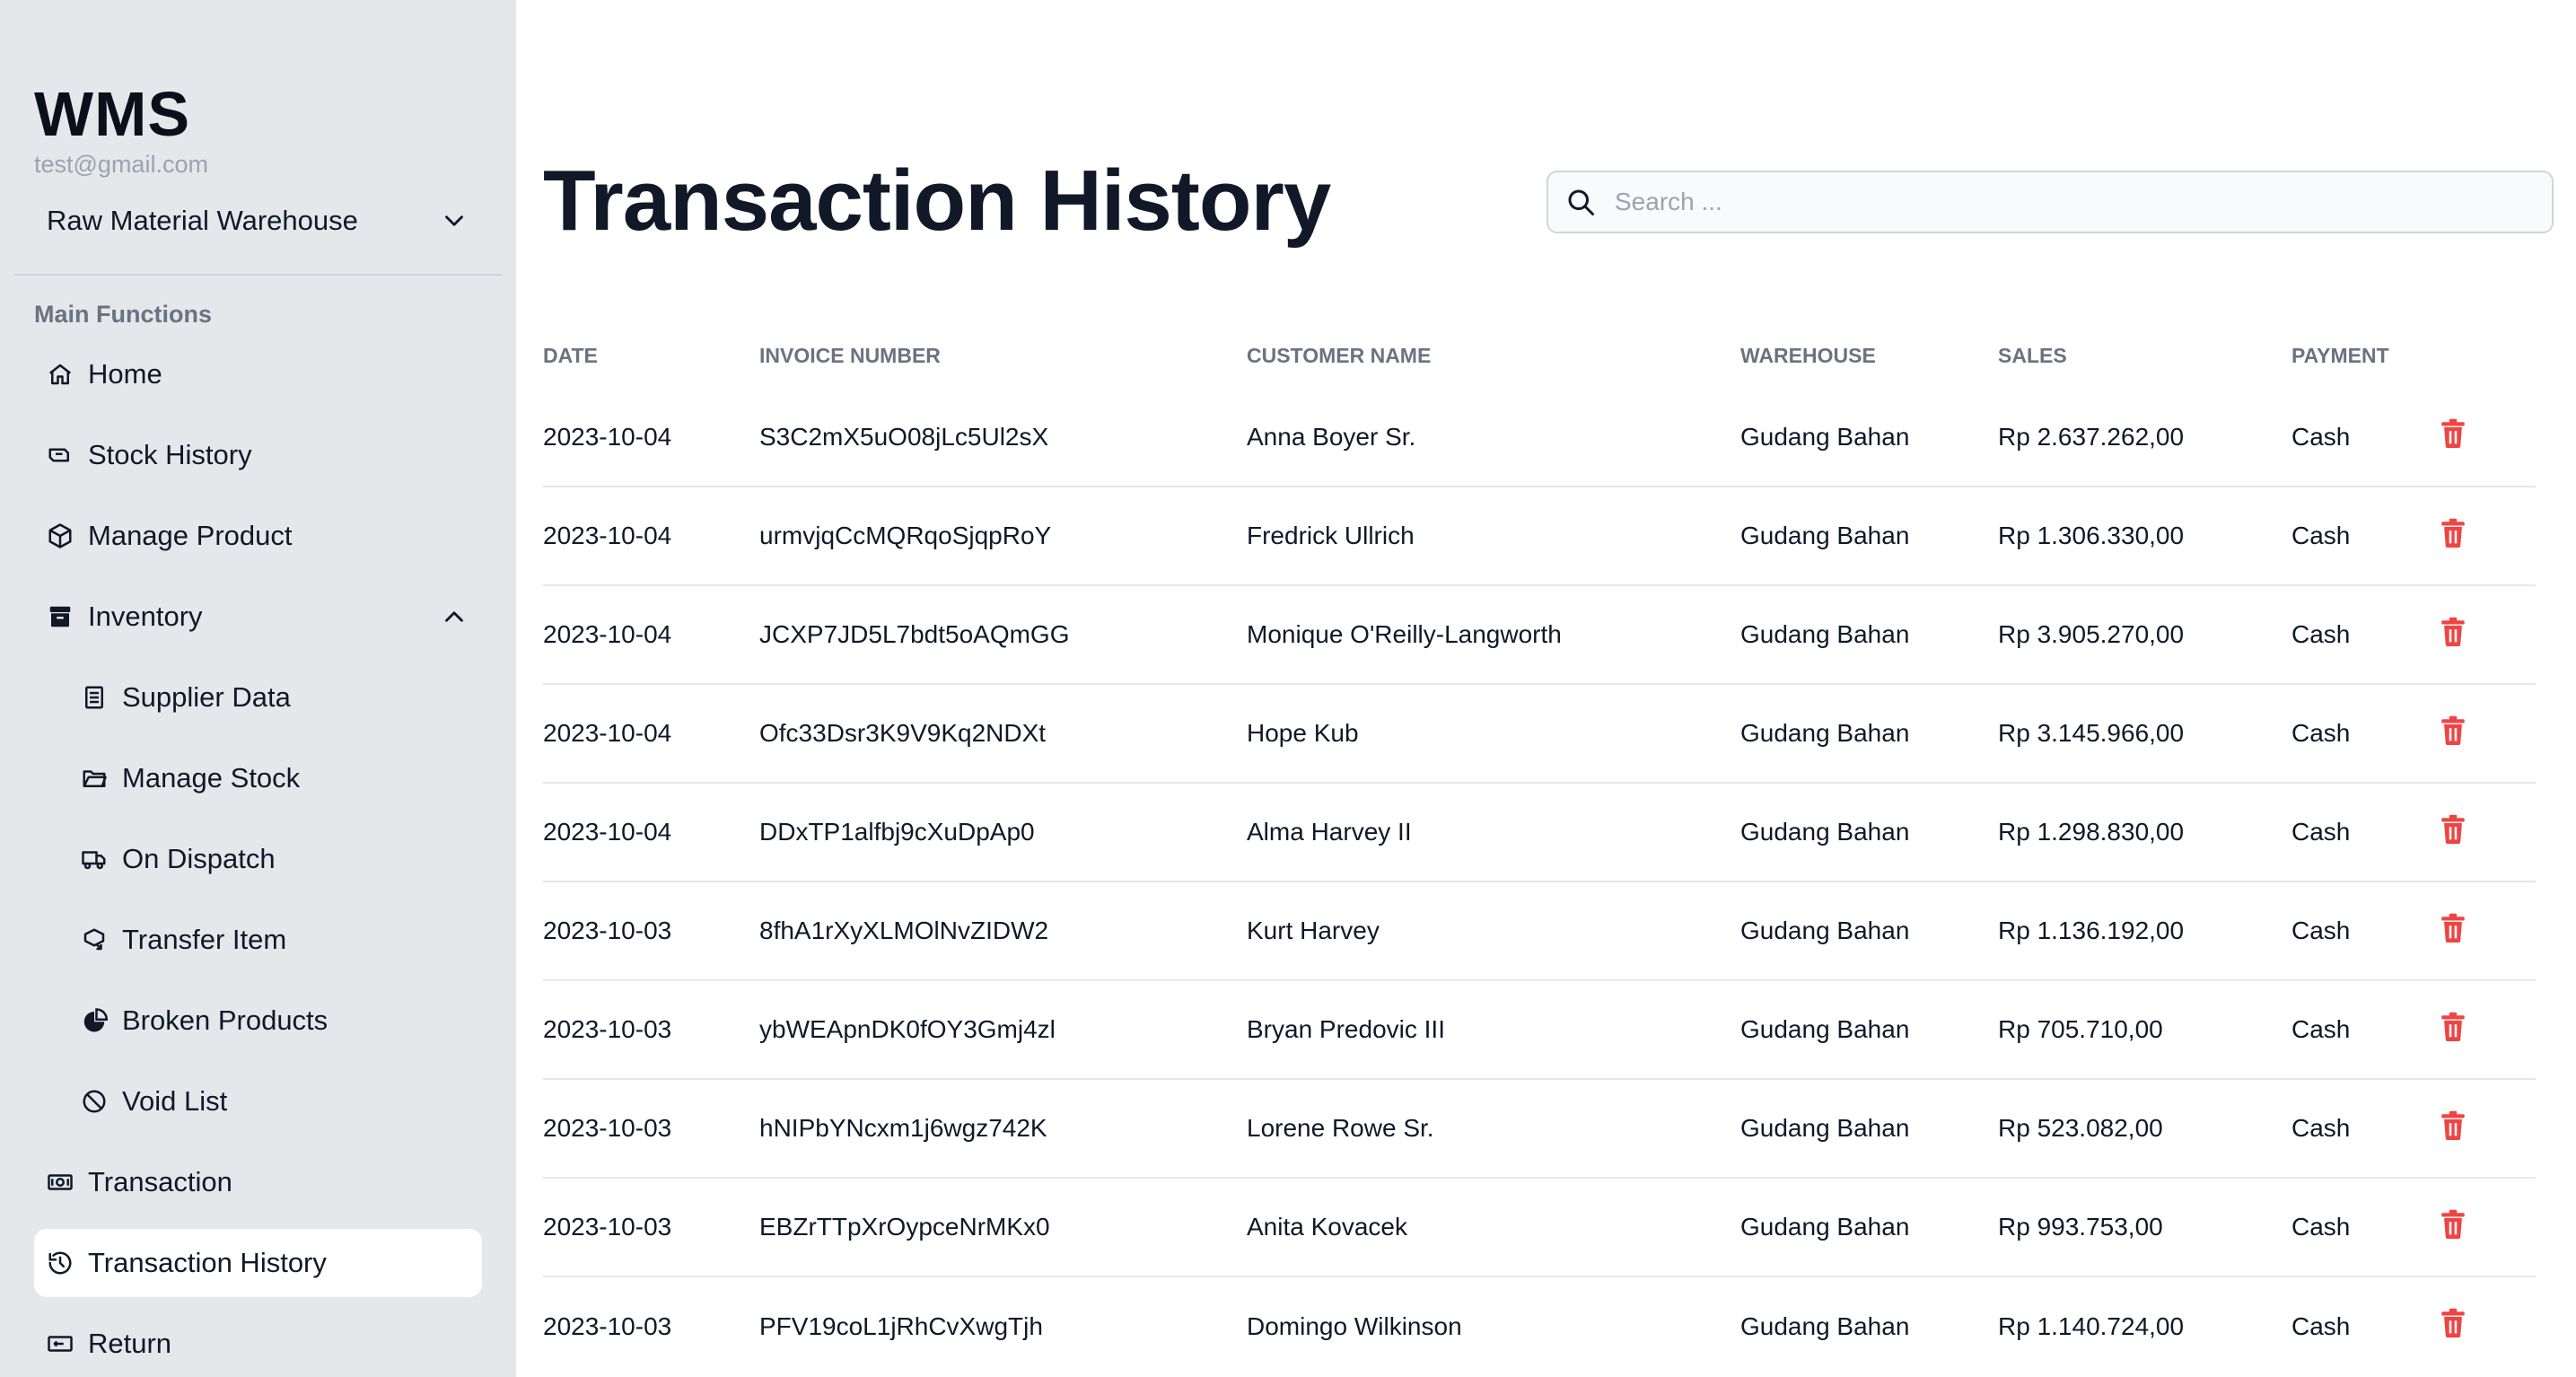 This screenshot has height=1377, width=2576. I want to click on sidebar-item-manage-stock: Manage Stock, so click(258, 778).